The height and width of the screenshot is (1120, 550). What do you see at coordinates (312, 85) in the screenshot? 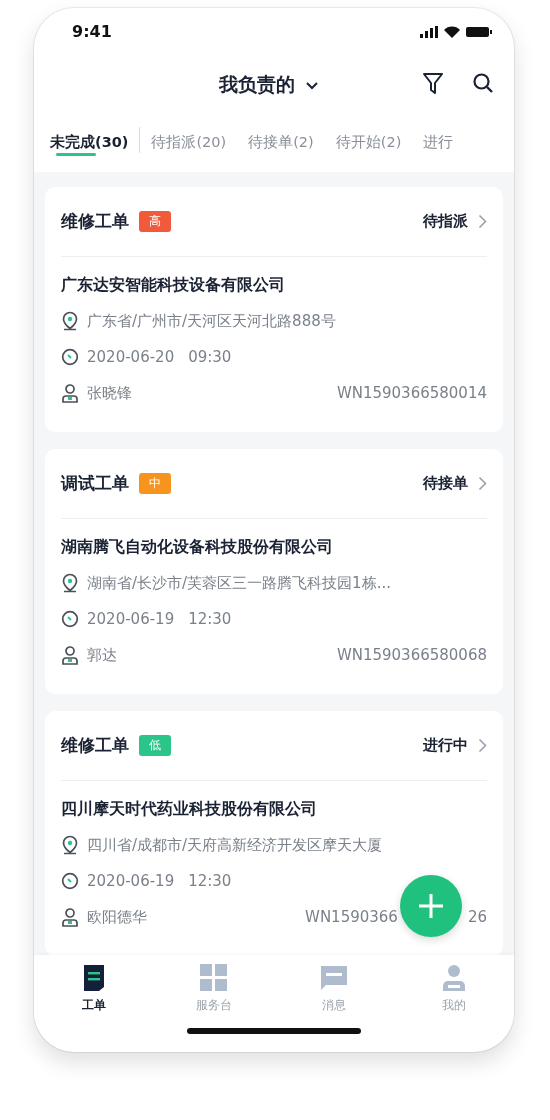
I see `chevron-down-icon` at bounding box center [312, 85].